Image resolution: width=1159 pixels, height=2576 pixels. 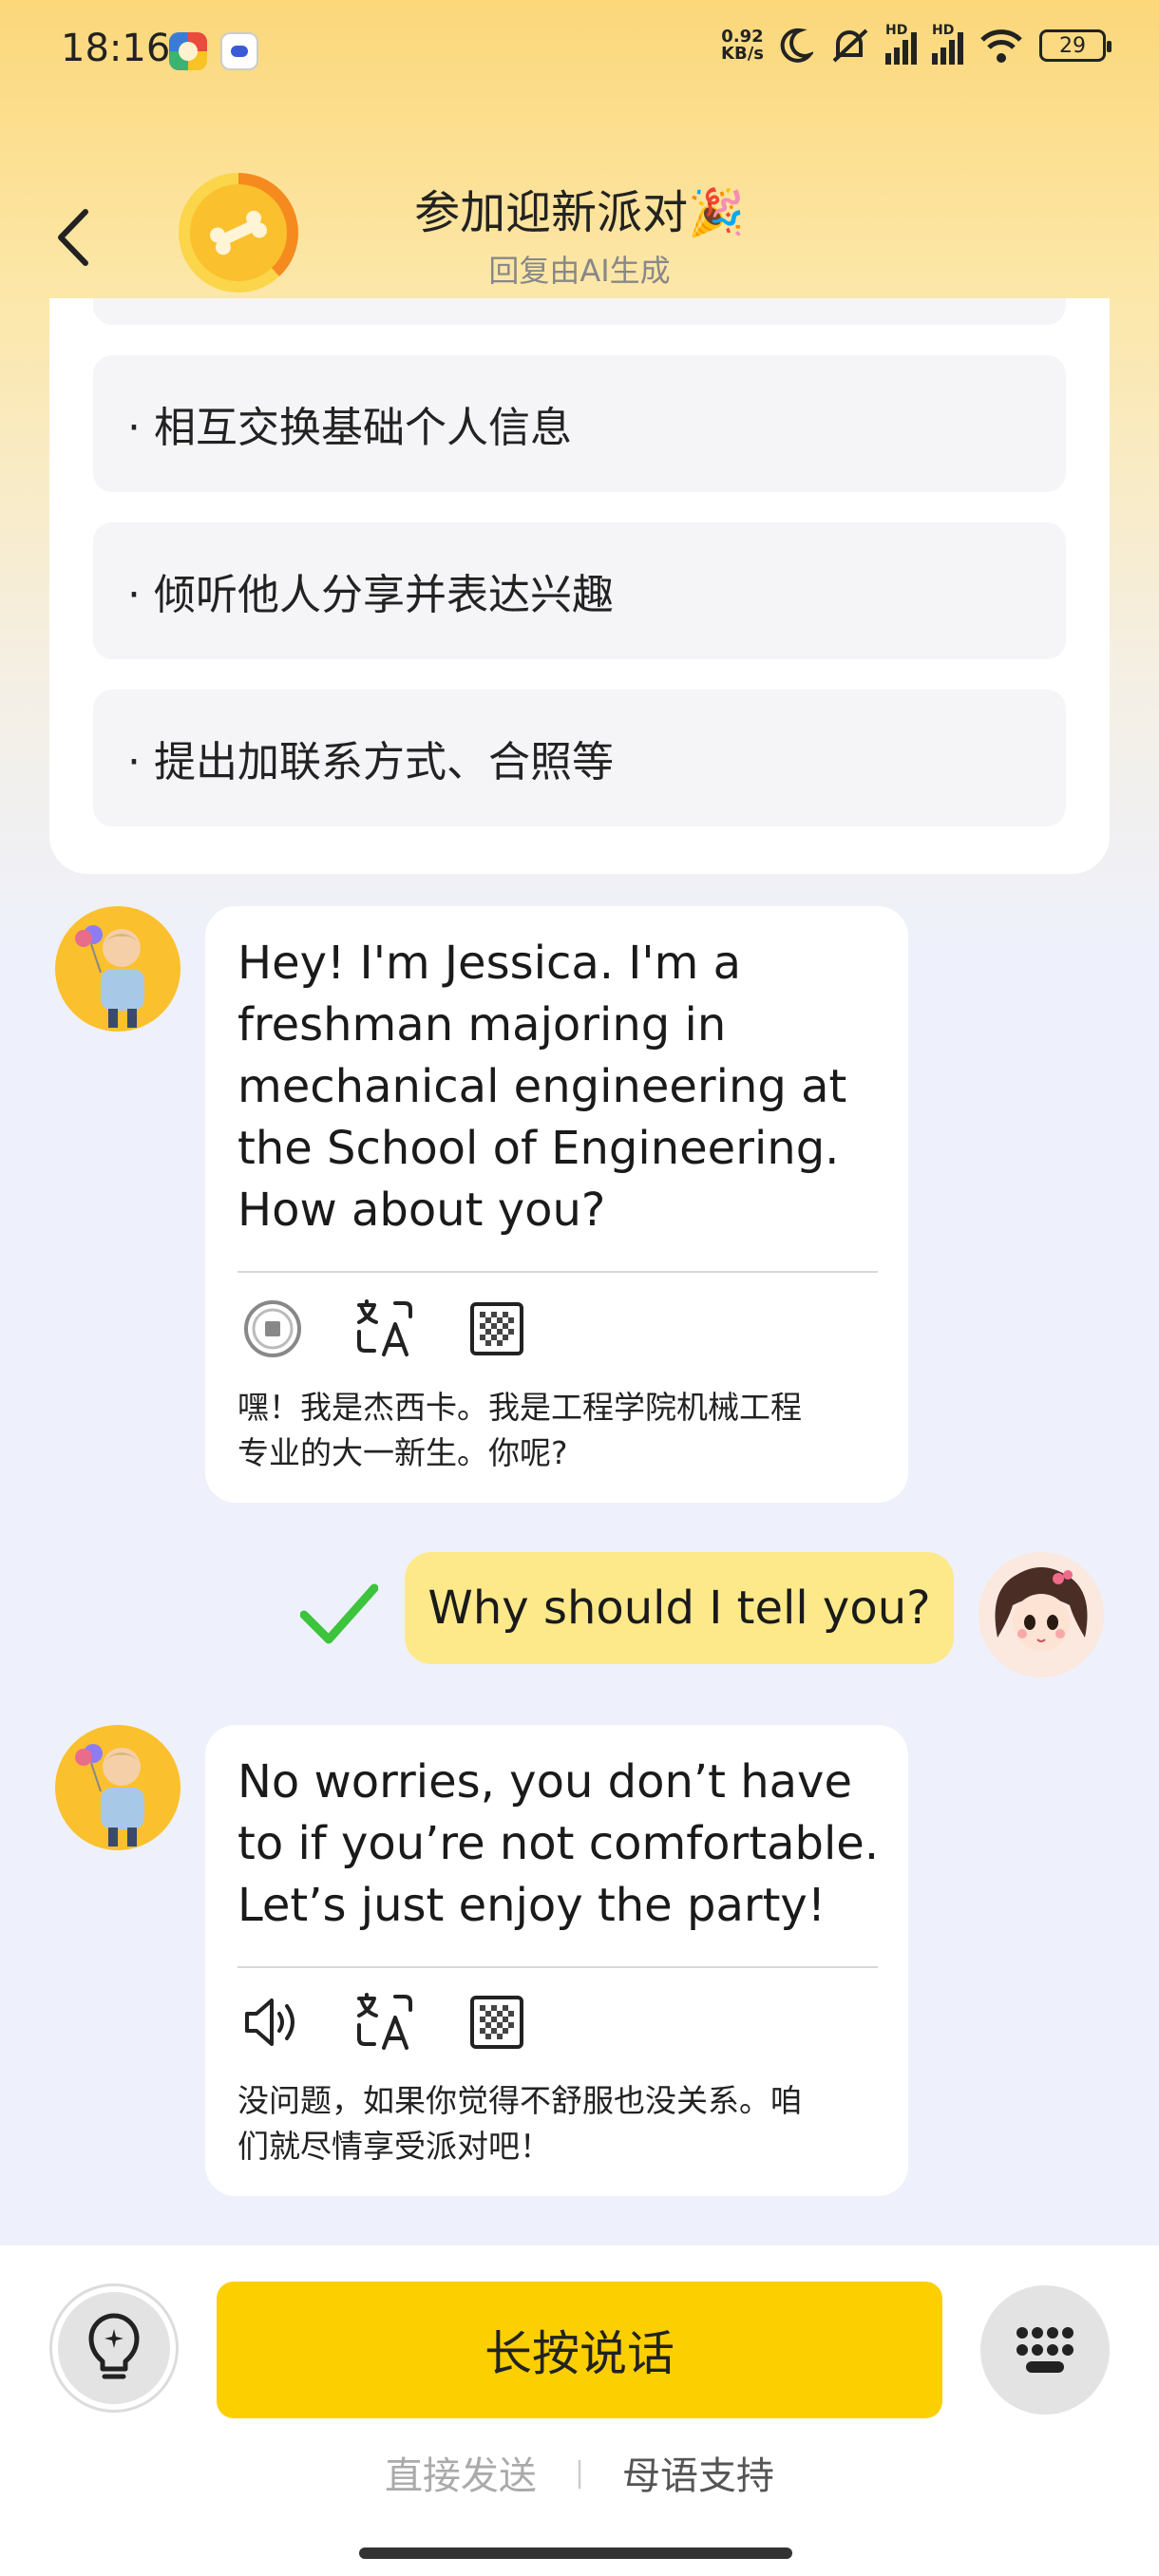 What do you see at coordinates (490, 963) in the screenshot?
I see `message-line: Hey! I'm Jessica. I'm a` at bounding box center [490, 963].